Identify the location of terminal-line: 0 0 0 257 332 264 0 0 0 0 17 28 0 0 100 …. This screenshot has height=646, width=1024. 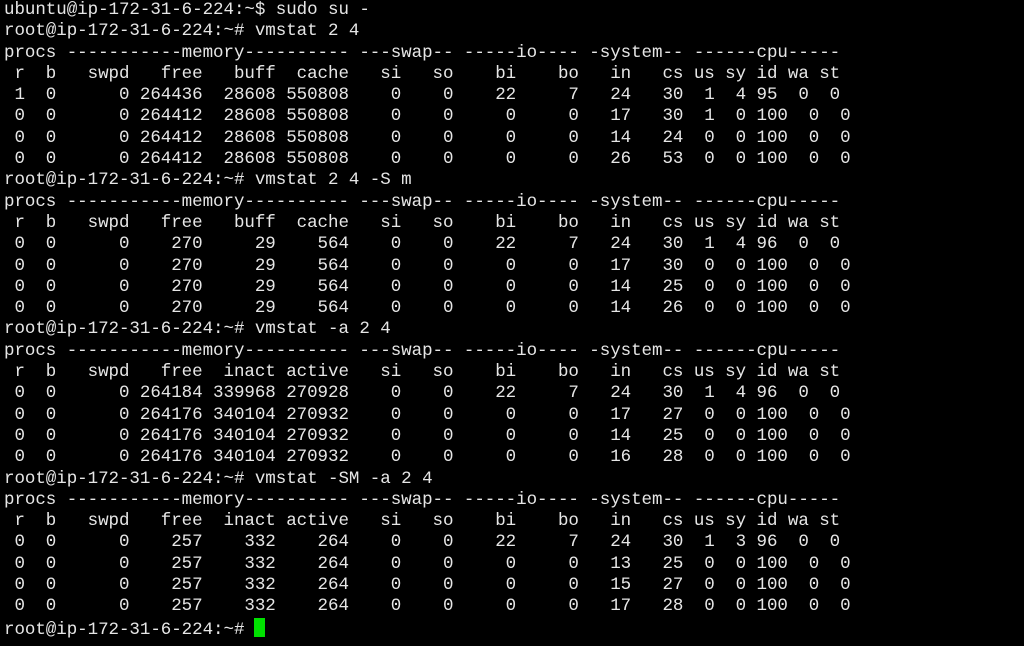
(427, 606).